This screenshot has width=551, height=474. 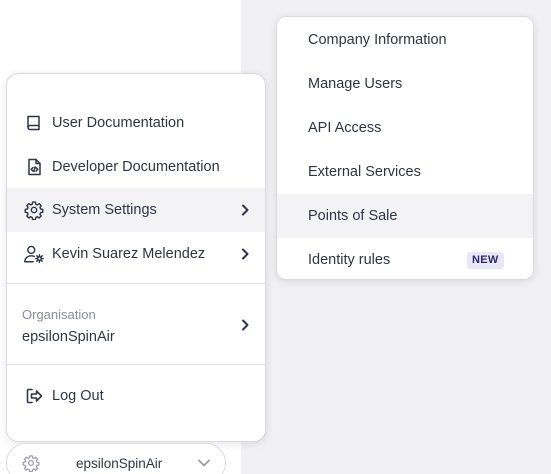 What do you see at coordinates (405, 216) in the screenshot?
I see `submenu-item-points-of-sale: Points of Sale` at bounding box center [405, 216].